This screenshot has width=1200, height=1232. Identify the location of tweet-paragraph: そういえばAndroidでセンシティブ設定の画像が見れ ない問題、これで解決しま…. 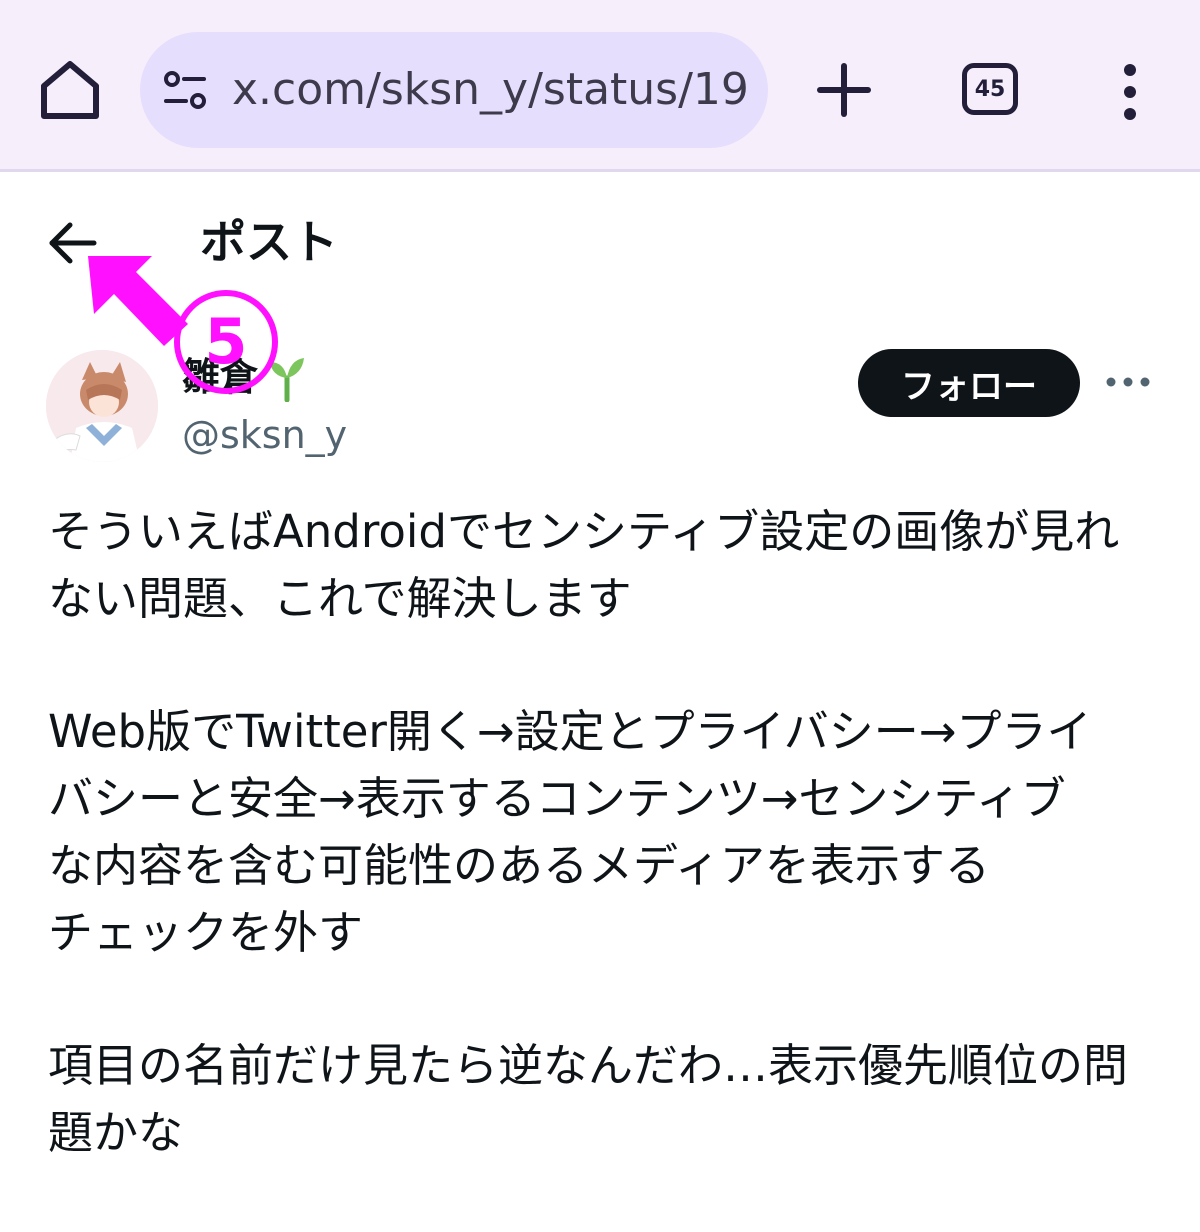
(584, 565).